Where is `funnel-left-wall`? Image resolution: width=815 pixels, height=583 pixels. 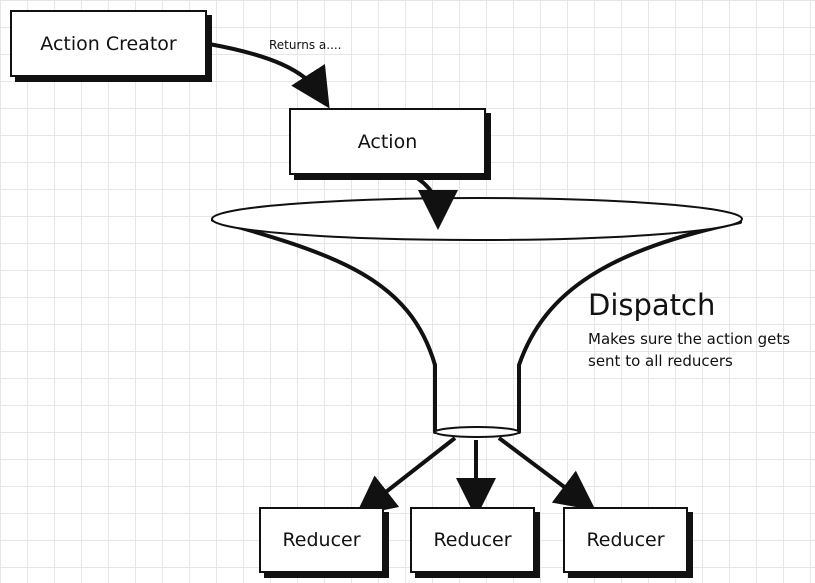 funnel-left-wall is located at coordinates (324, 326).